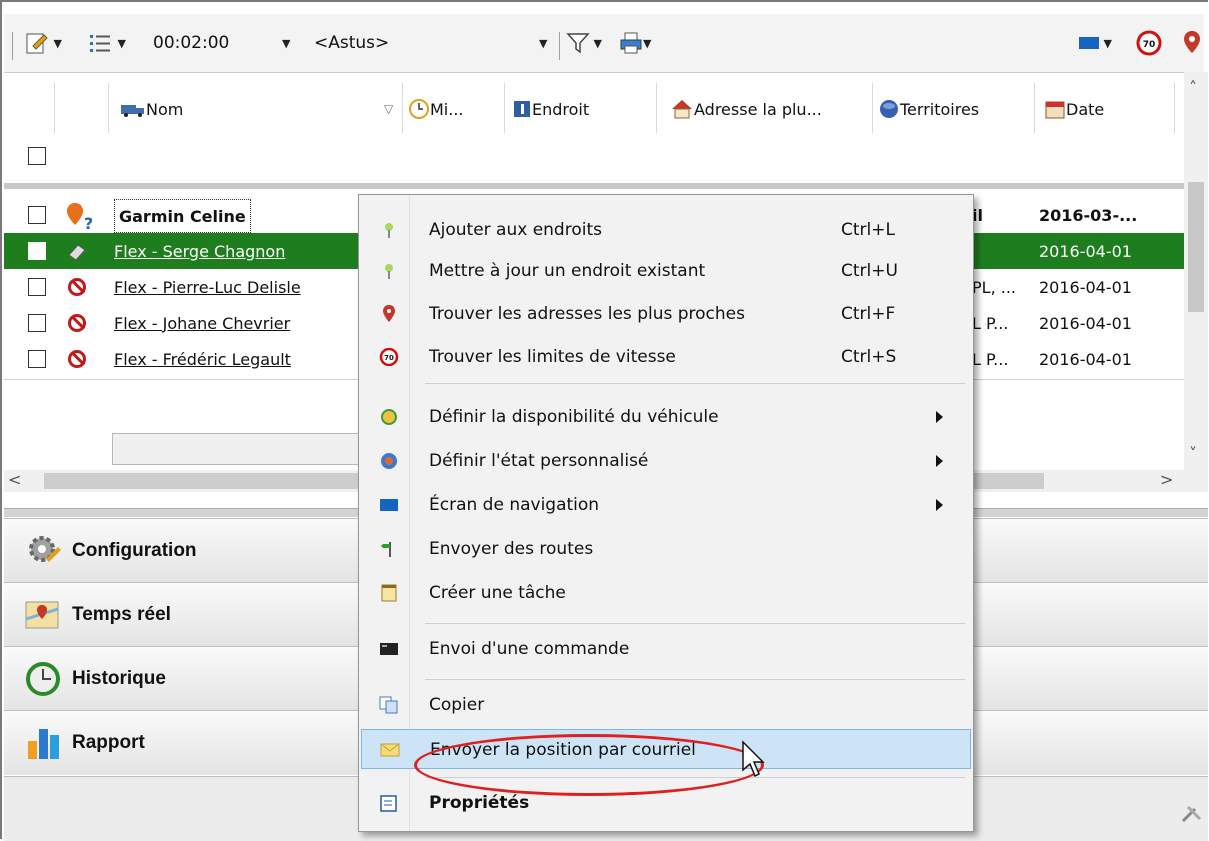 The image size is (1209, 841). What do you see at coordinates (386, 549) in the screenshot?
I see `route-icon` at bounding box center [386, 549].